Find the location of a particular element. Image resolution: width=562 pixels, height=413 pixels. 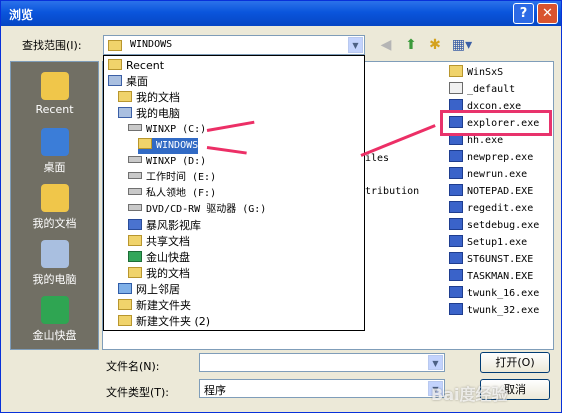

dropdown-item: 新建文件夹 is located at coordinates (154, 306).